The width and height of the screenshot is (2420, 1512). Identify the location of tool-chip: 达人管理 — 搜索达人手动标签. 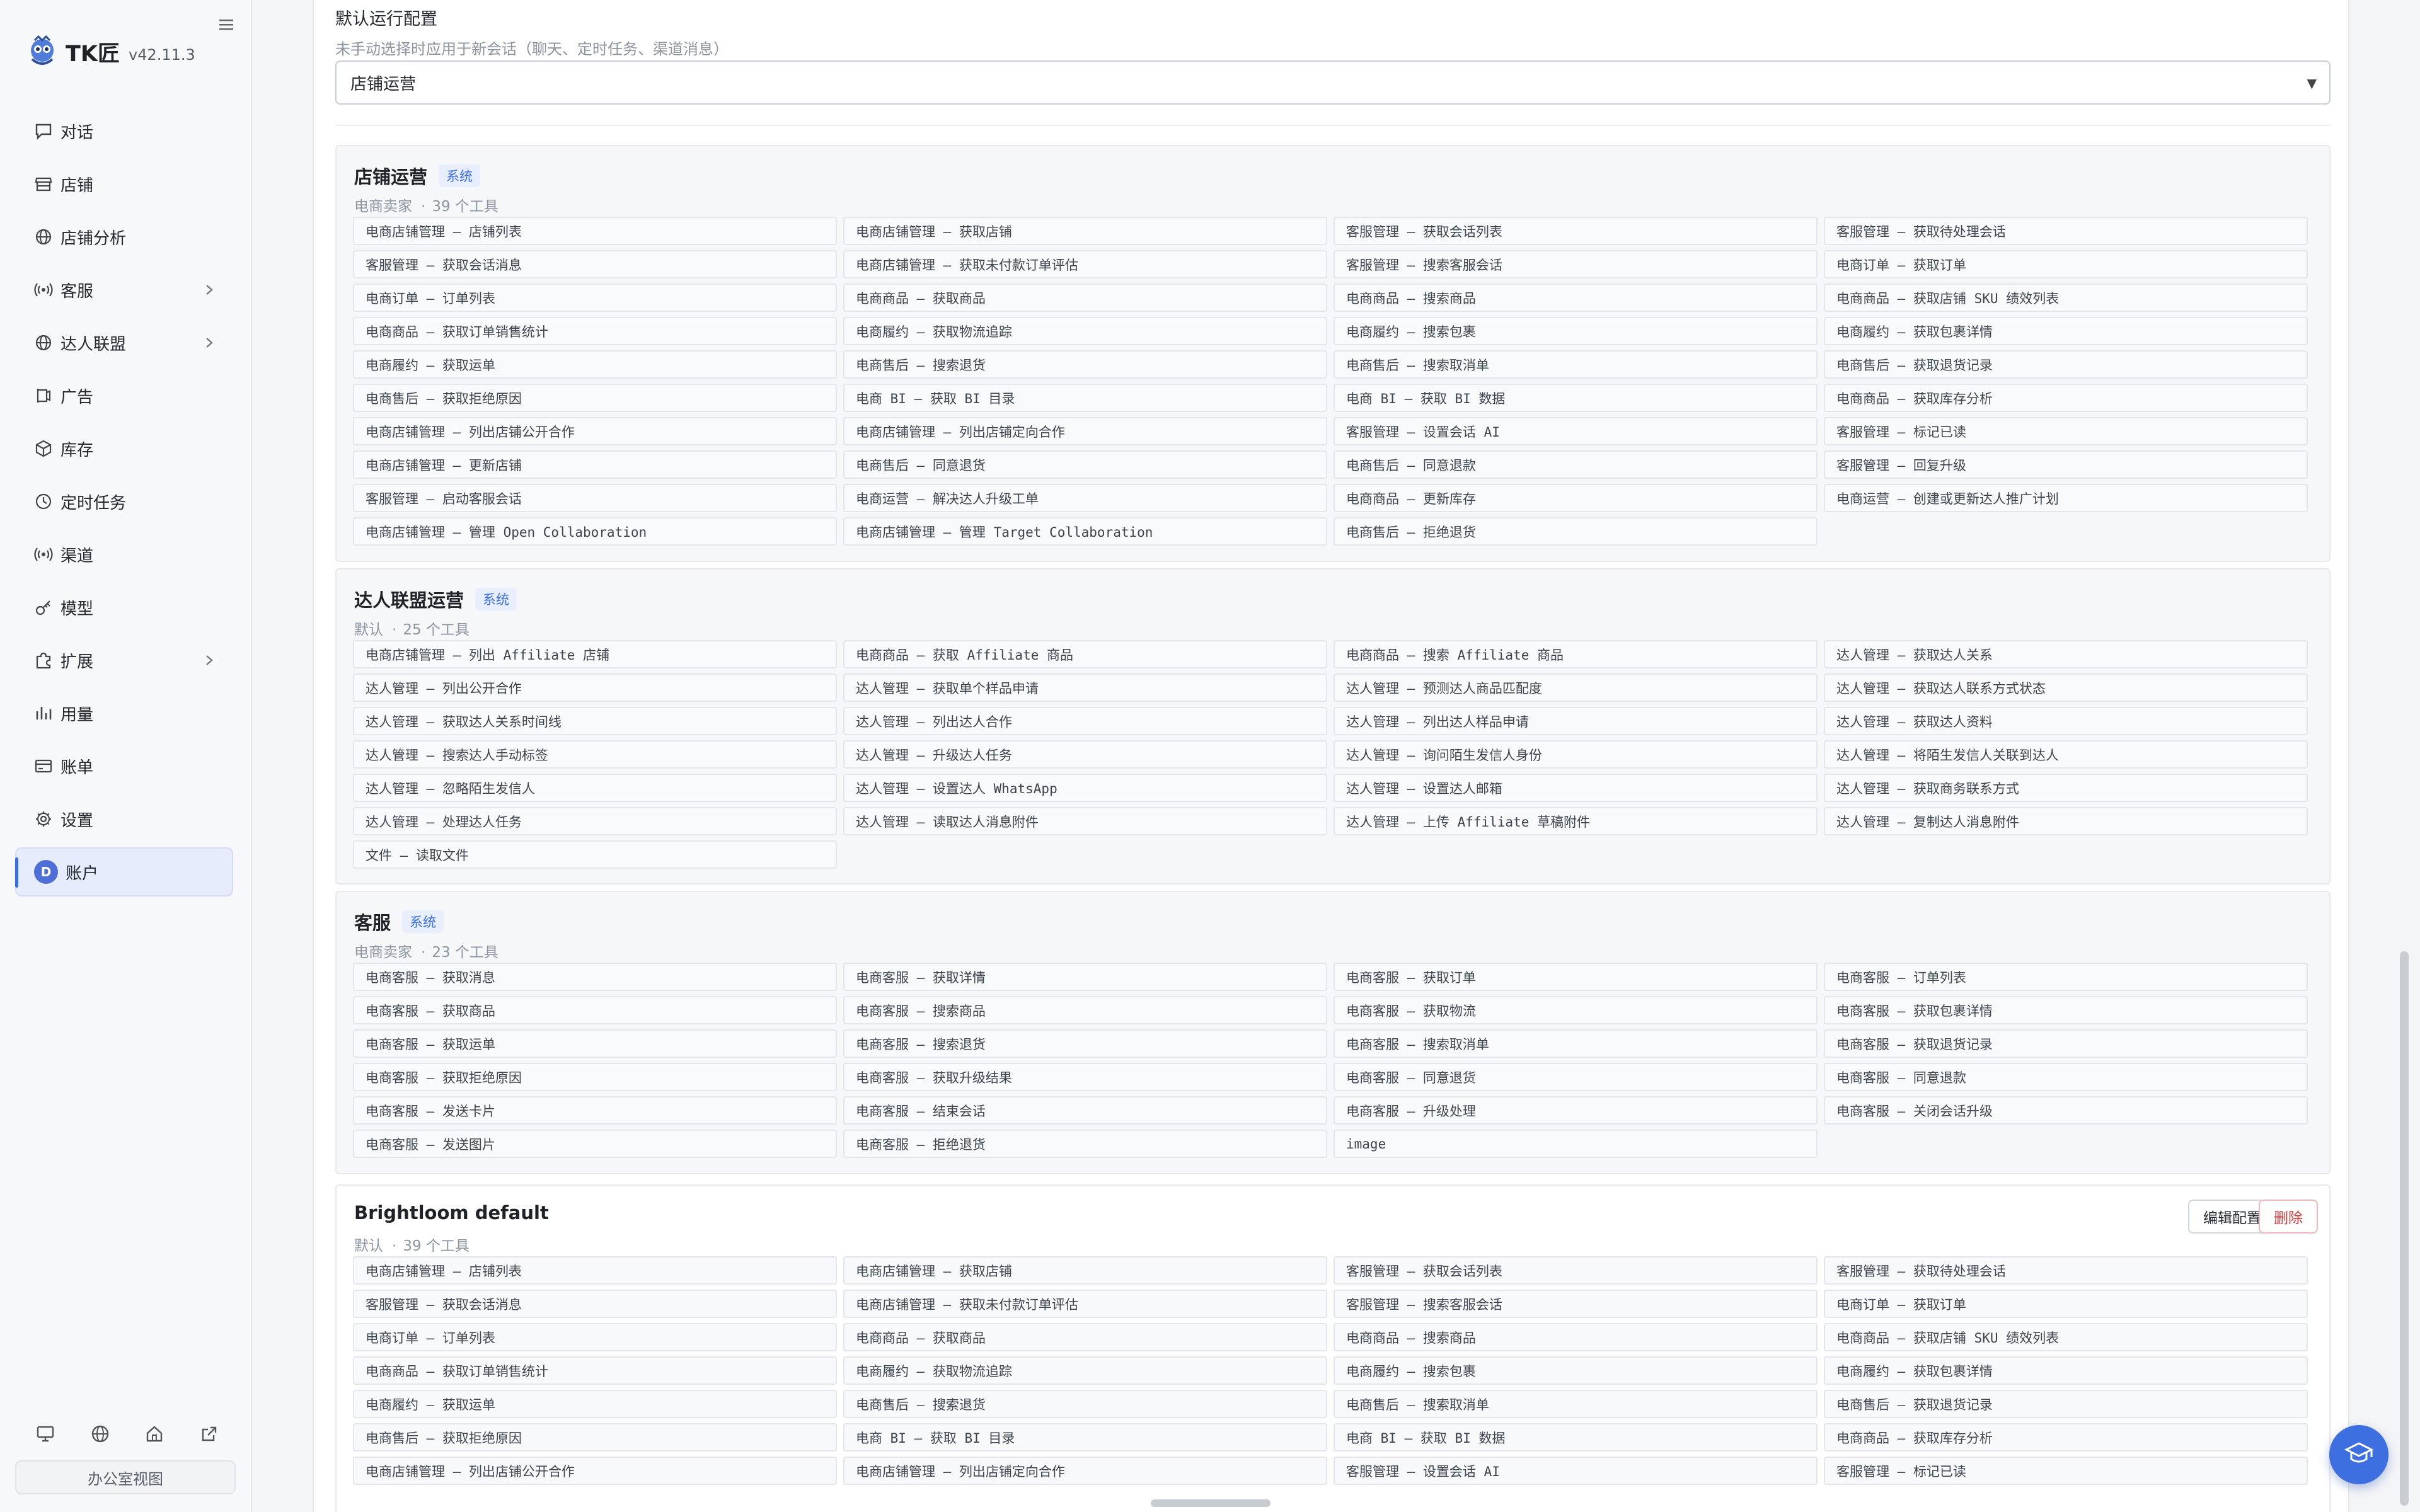
(595, 754).